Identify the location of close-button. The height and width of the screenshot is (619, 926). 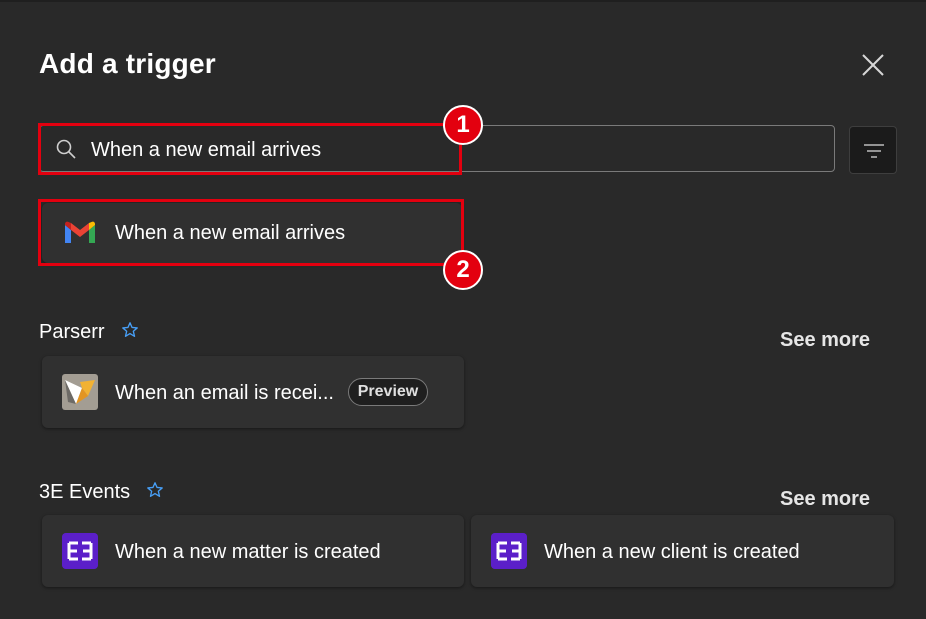
(873, 65).